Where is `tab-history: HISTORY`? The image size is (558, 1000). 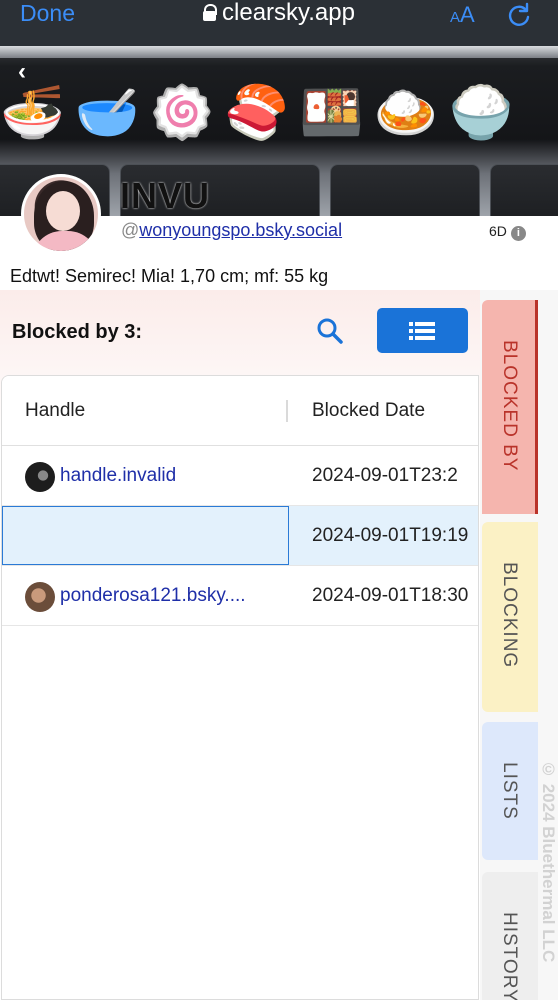 tab-history: HISTORY is located at coordinates (510, 936).